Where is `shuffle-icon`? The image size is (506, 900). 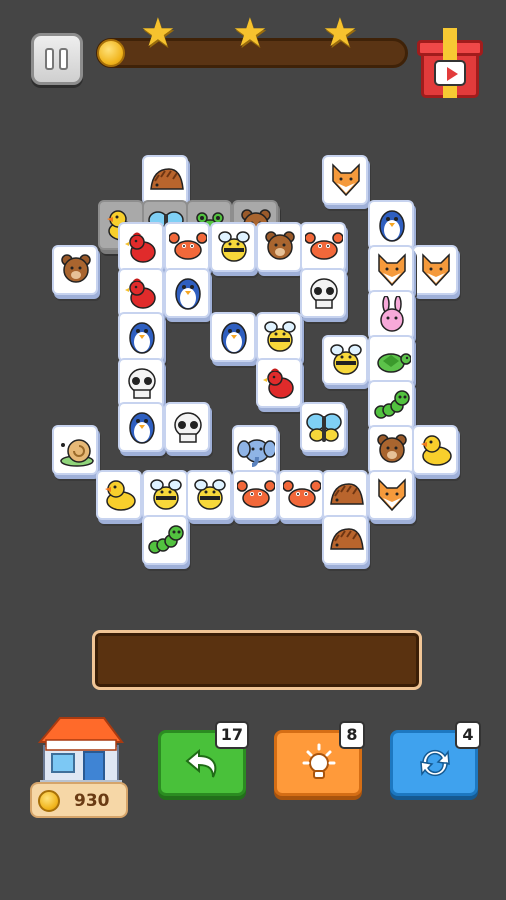 shuffle-icon is located at coordinates (435, 763).